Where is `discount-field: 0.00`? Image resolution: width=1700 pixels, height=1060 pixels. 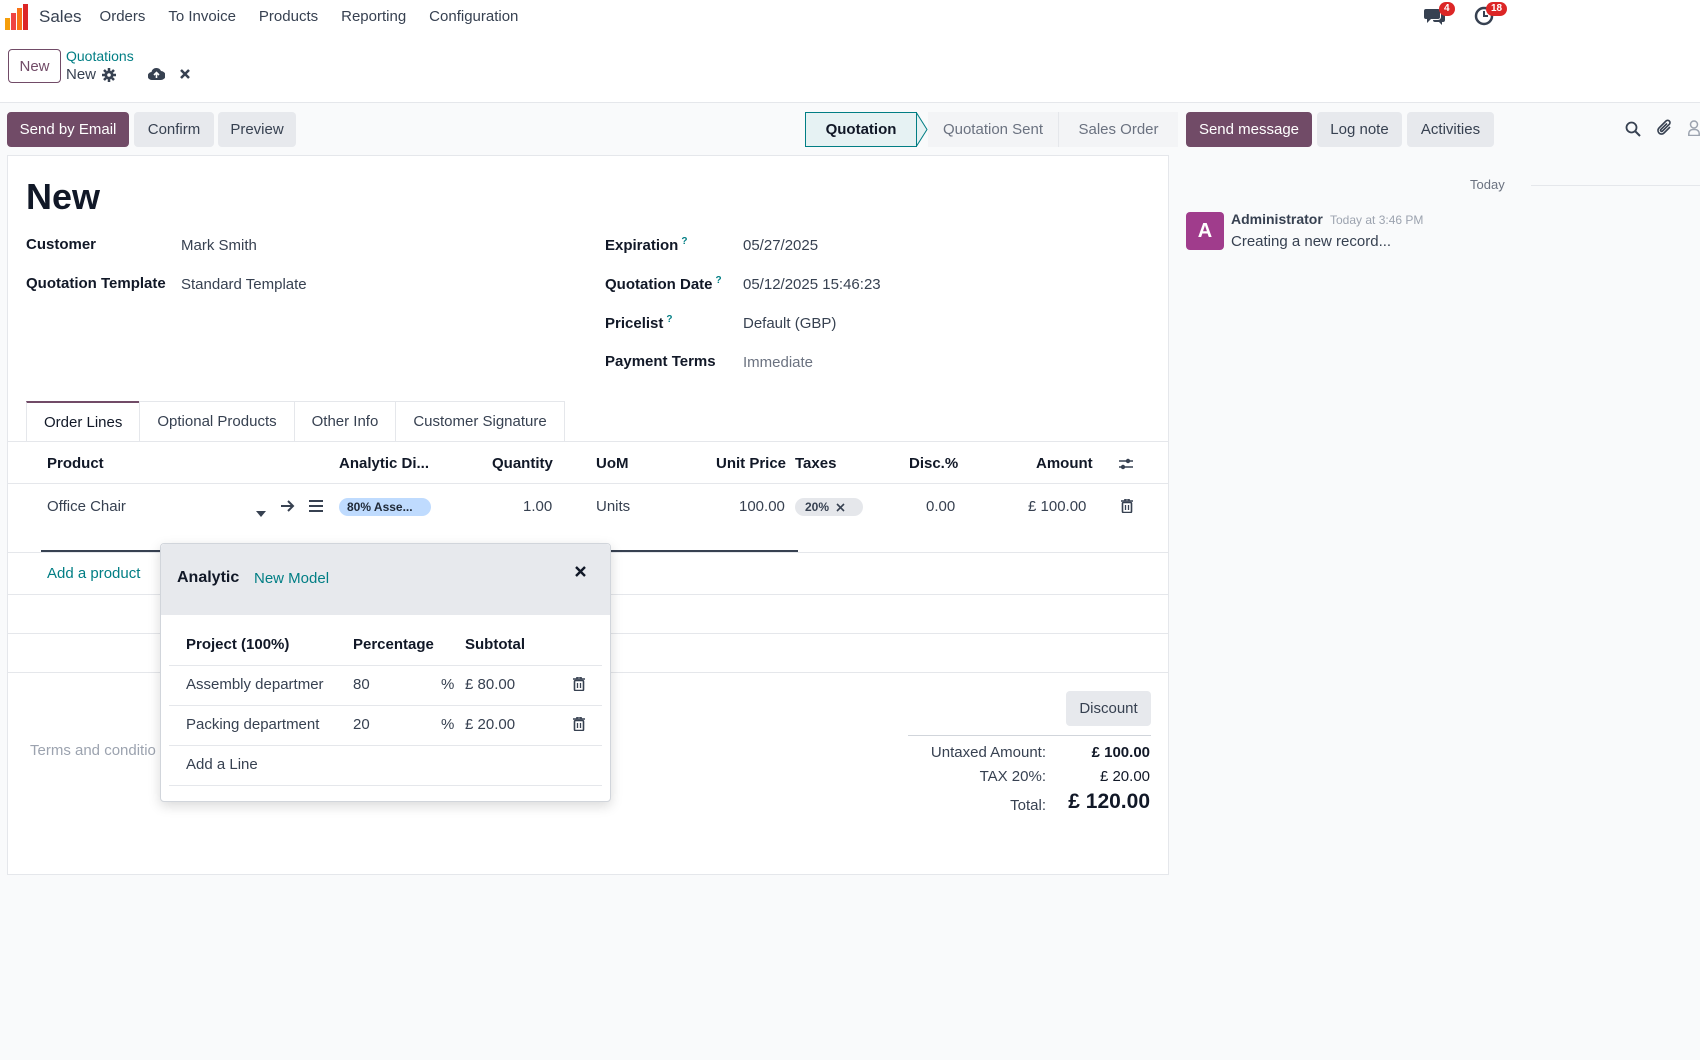 discount-field: 0.00 is located at coordinates (940, 506).